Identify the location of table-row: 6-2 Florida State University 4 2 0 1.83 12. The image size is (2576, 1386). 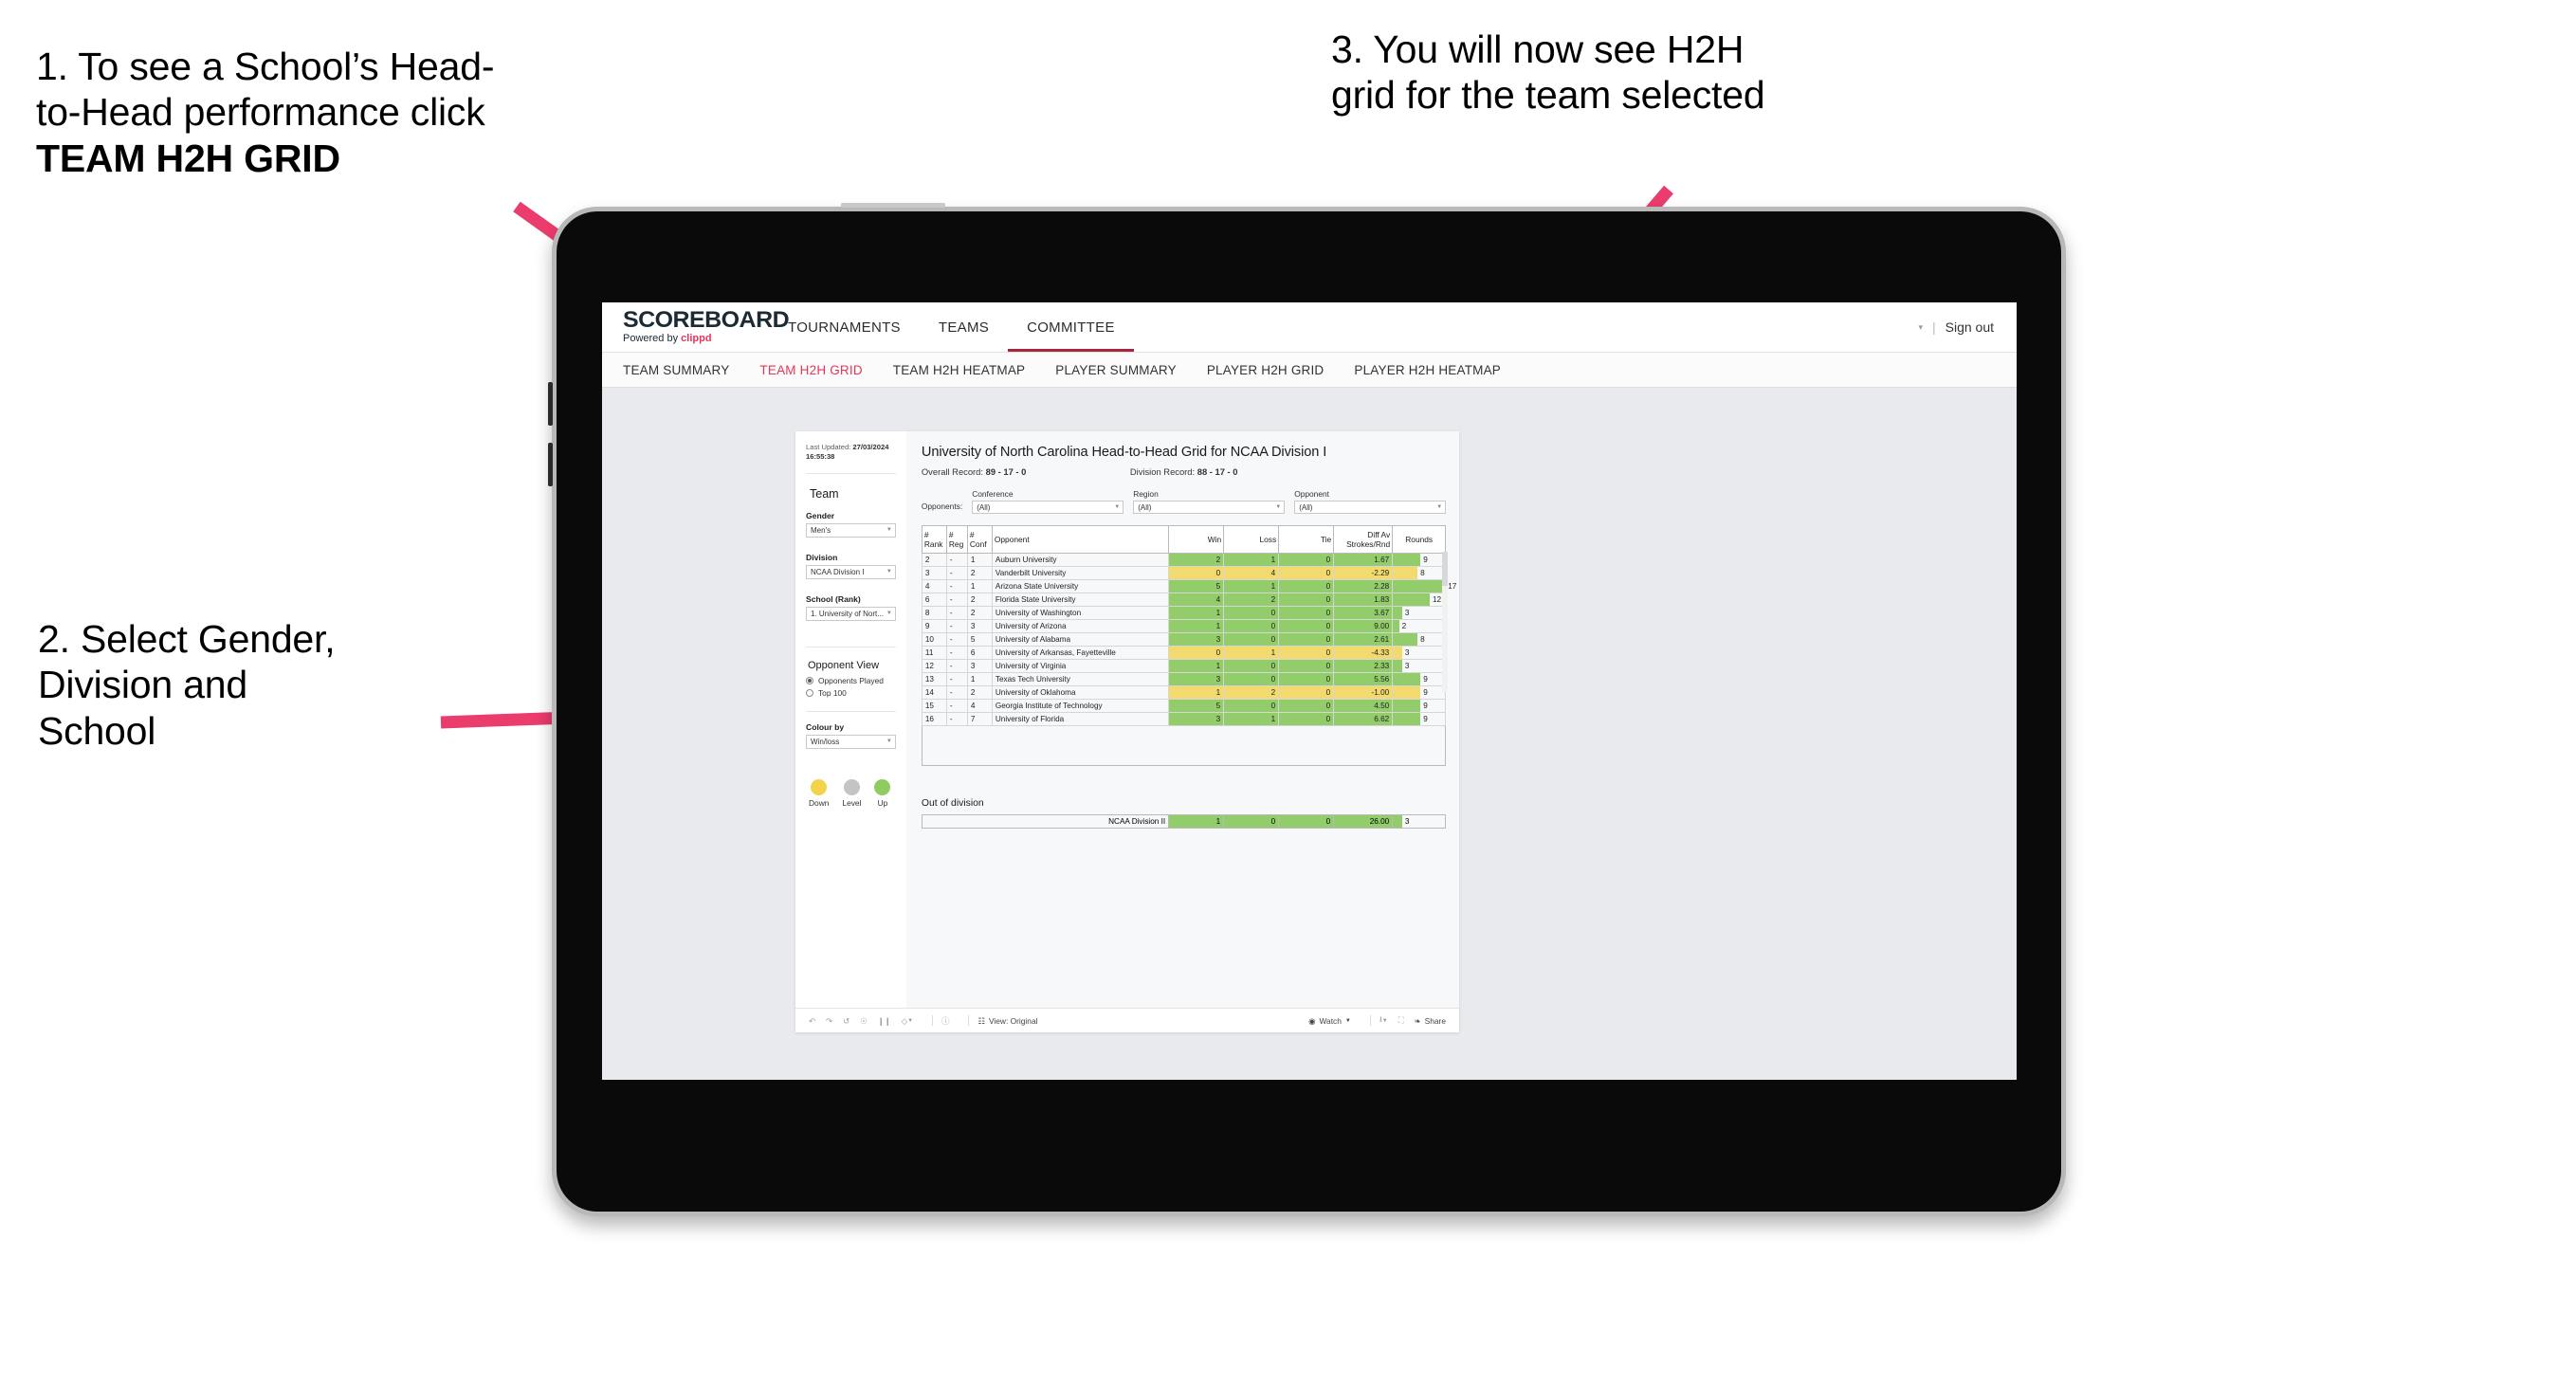
(1184, 600).